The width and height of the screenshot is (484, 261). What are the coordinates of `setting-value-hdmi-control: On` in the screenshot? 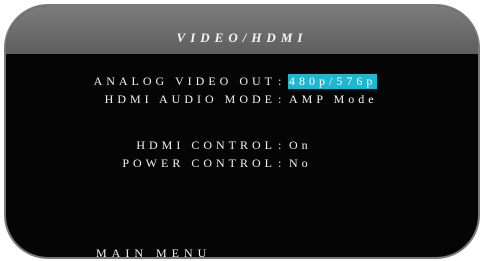 It's located at (300, 145).